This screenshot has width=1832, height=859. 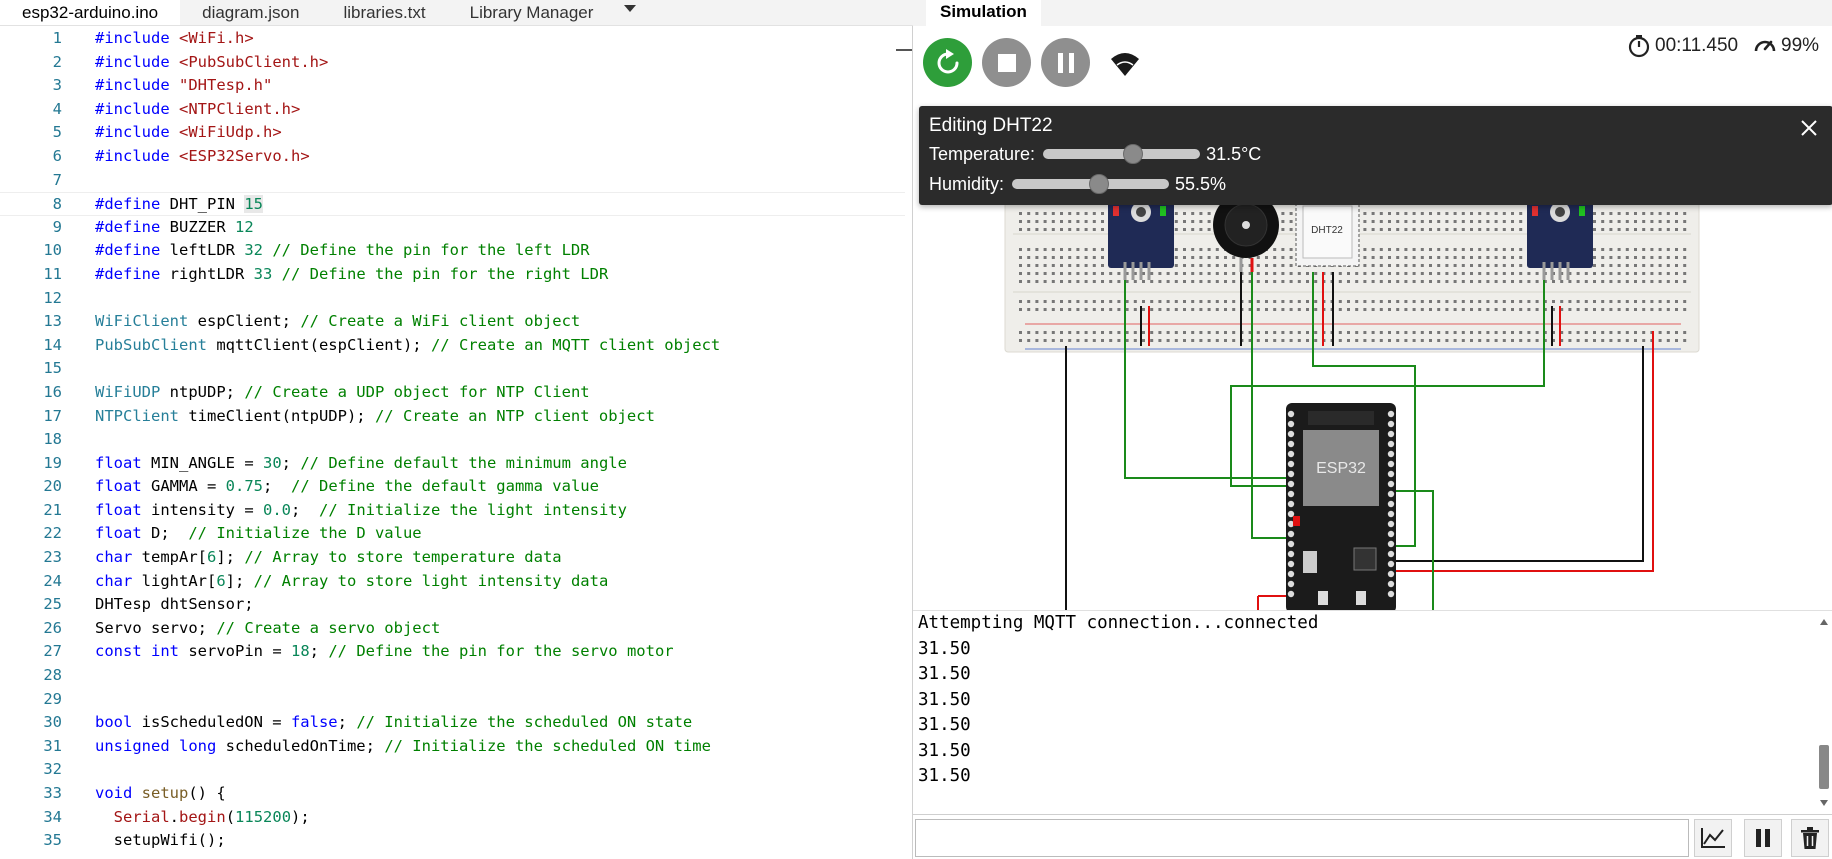 What do you see at coordinates (452, 676) in the screenshot?
I see `code-line: 28` at bounding box center [452, 676].